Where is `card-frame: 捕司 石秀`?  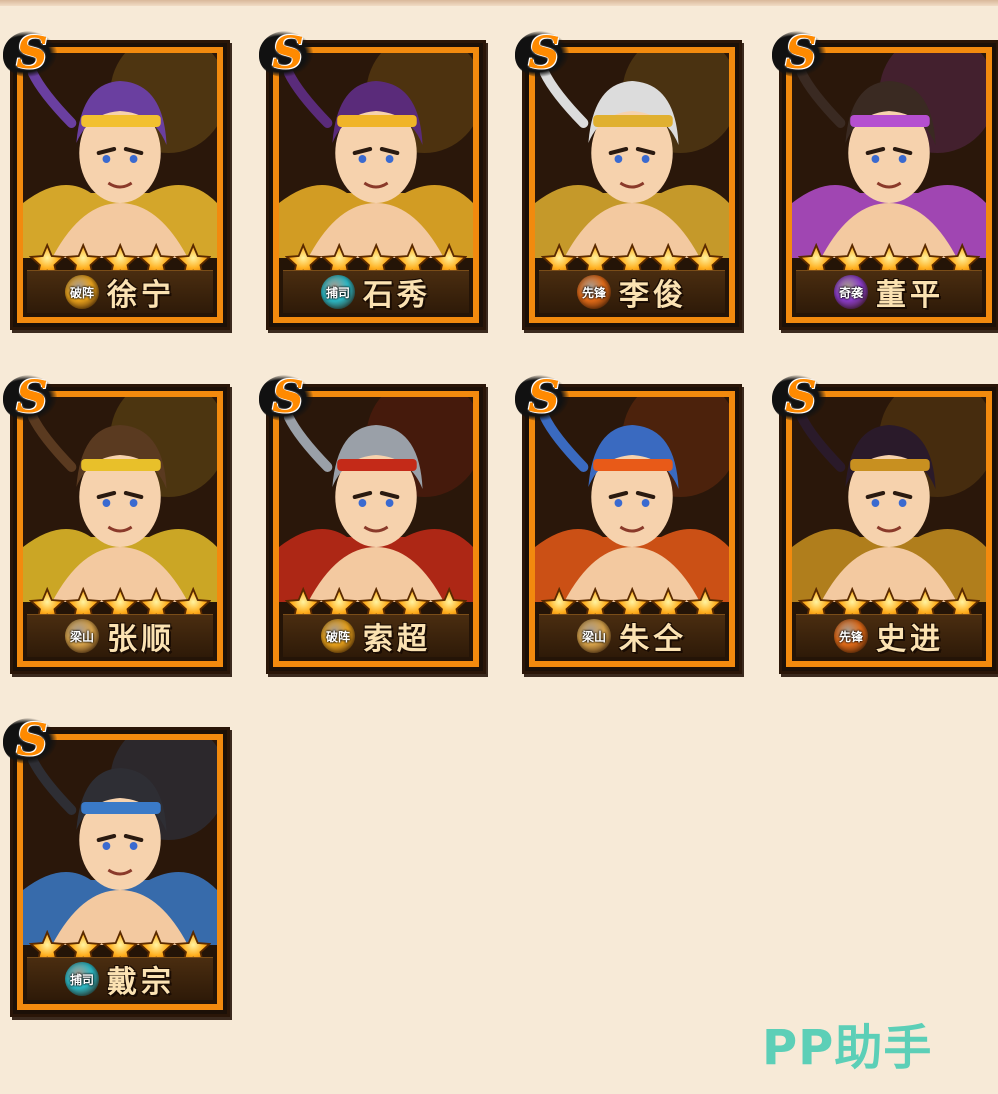 card-frame: 捕司 石秀 is located at coordinates (376, 185).